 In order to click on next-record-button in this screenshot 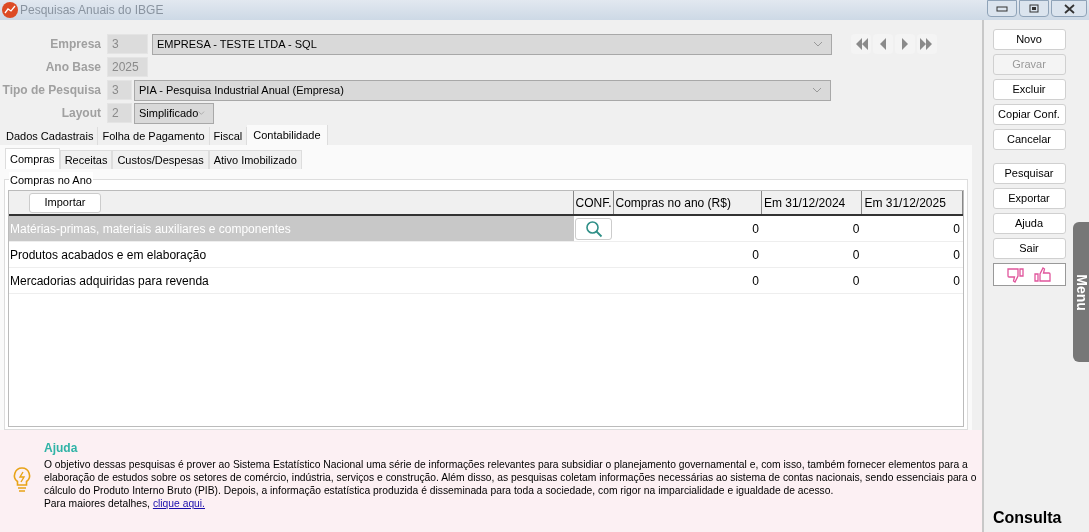, I will do `click(905, 44)`.